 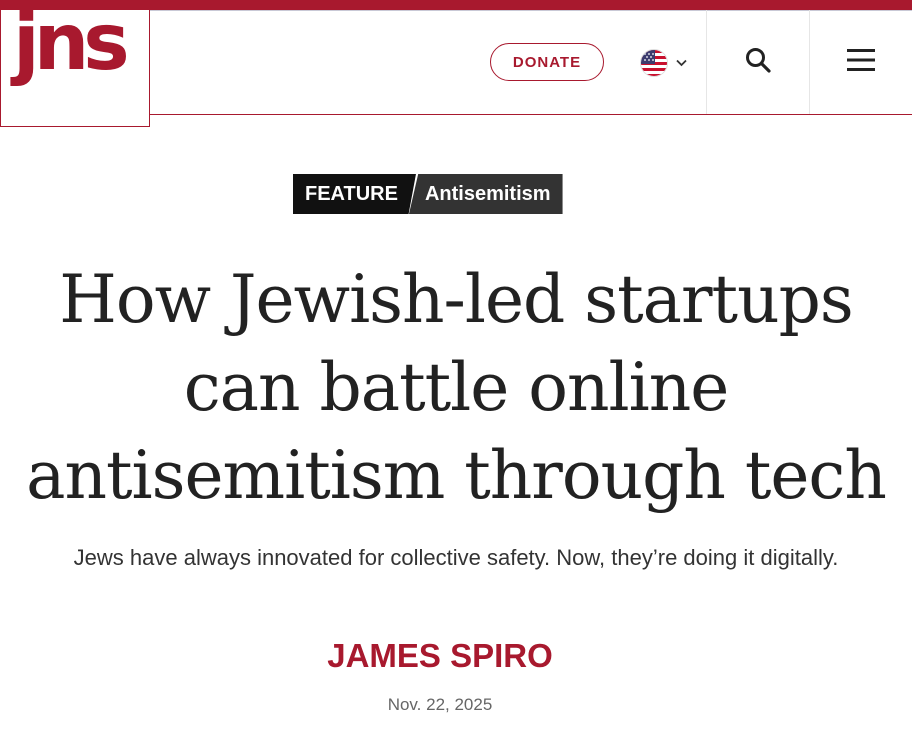 What do you see at coordinates (440, 656) in the screenshot?
I see `author-byline: JAMES SPIRO` at bounding box center [440, 656].